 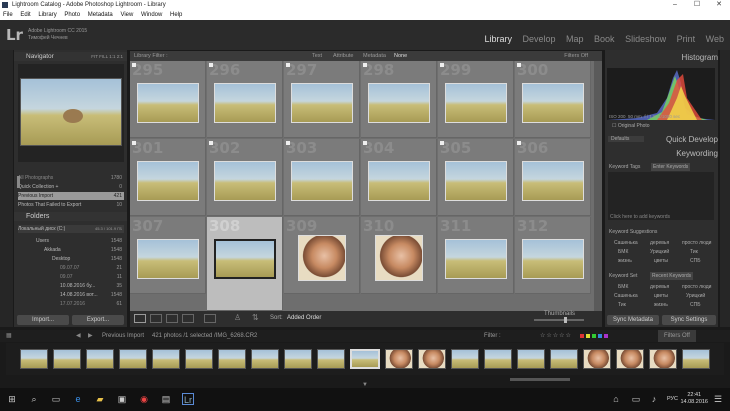 What do you see at coordinates (633, 320) in the screenshot?
I see `sync-metadata-button: Sync Metadata` at bounding box center [633, 320].